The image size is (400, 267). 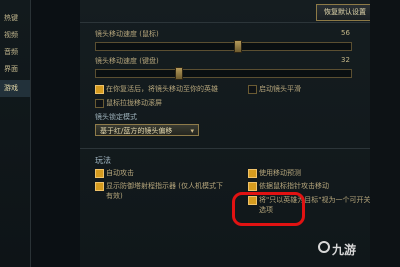 I want to click on highlight-circle, so click(x=268, y=209).